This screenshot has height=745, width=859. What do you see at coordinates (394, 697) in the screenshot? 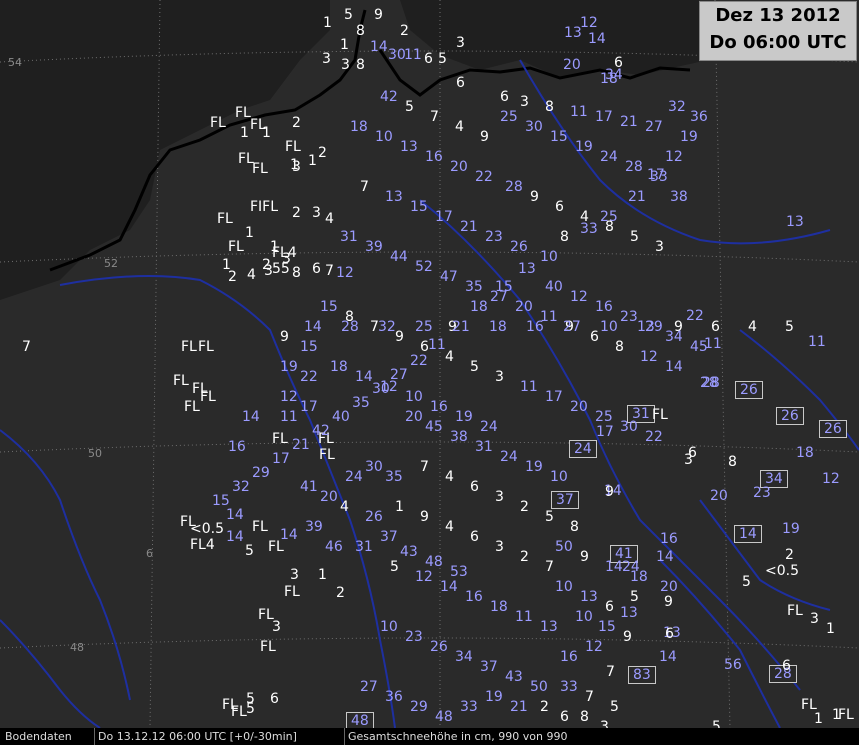
I see `station-value: 36` at bounding box center [394, 697].